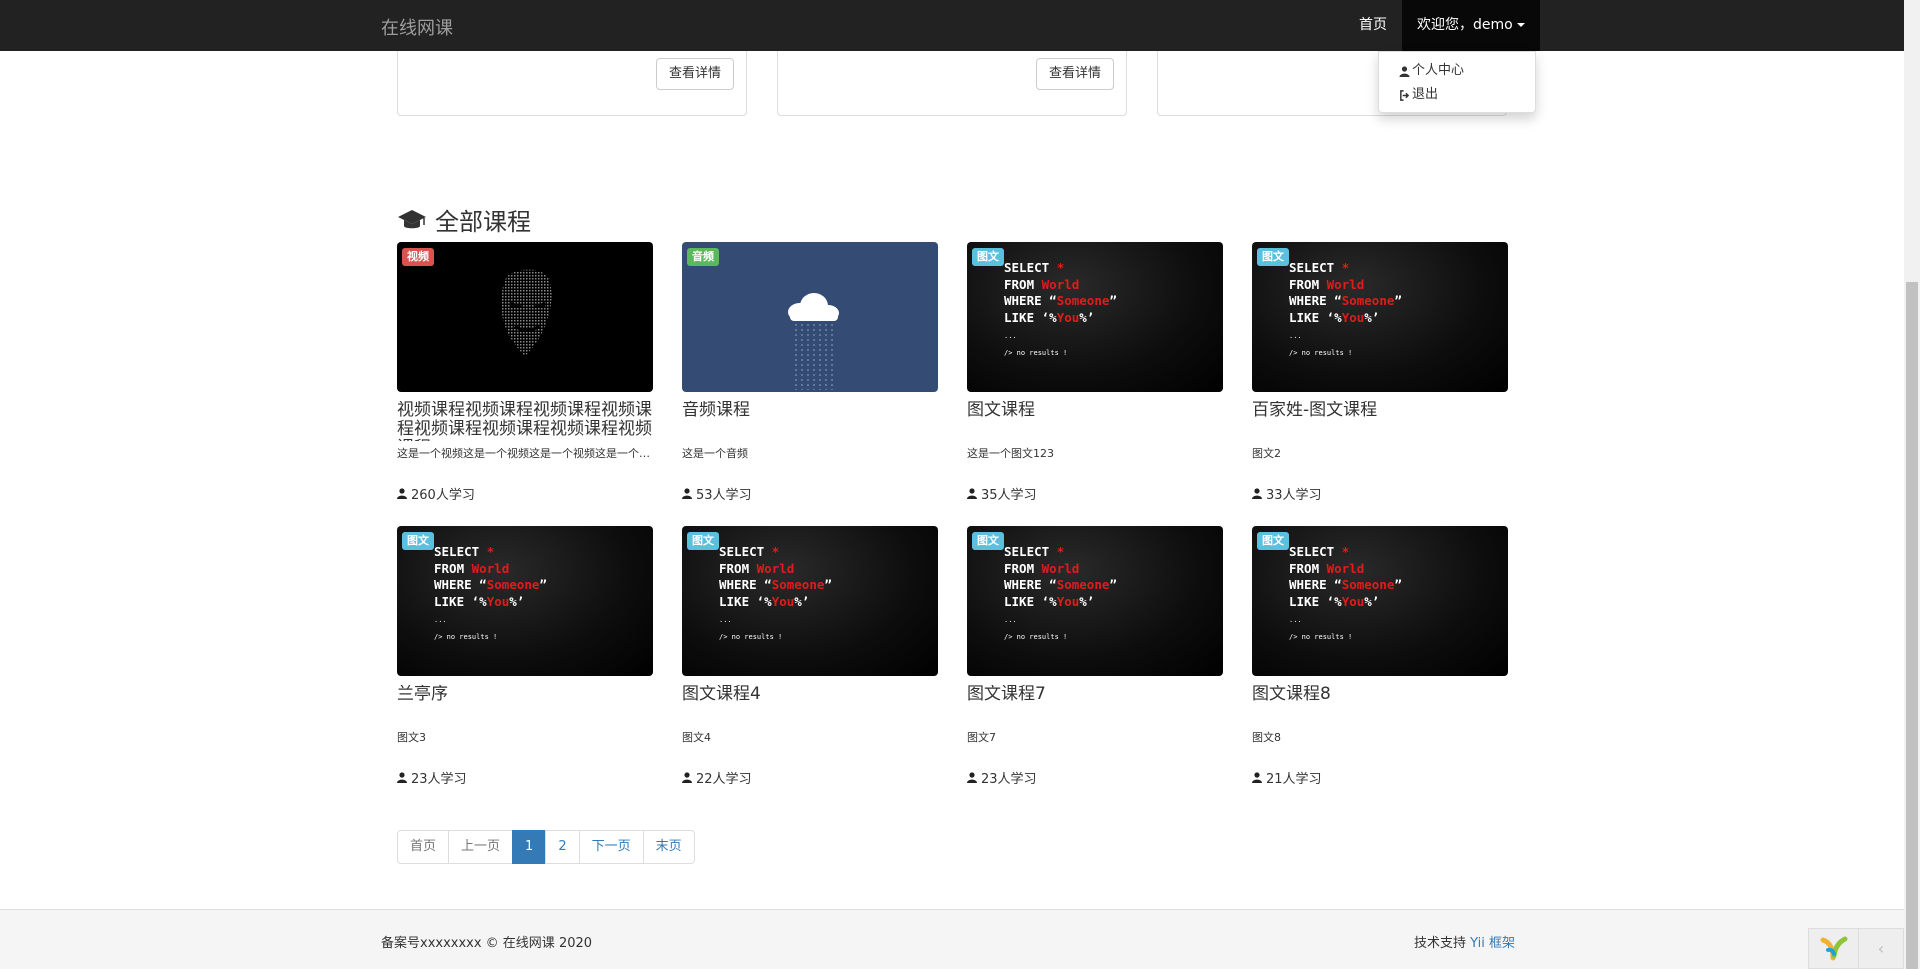  Describe the element at coordinates (810, 705) in the screenshot. I see `course-title: 图文课程4` at that location.